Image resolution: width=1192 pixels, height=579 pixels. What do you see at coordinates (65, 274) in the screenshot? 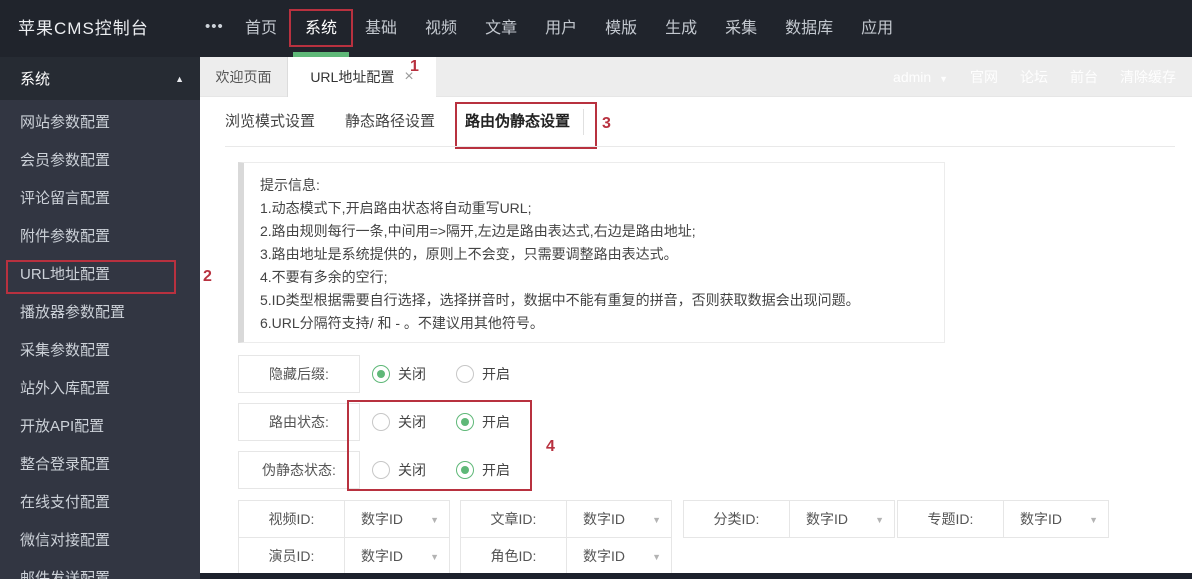
I see `sidebar-item-url-config-label: URL地址配置` at bounding box center [65, 274].